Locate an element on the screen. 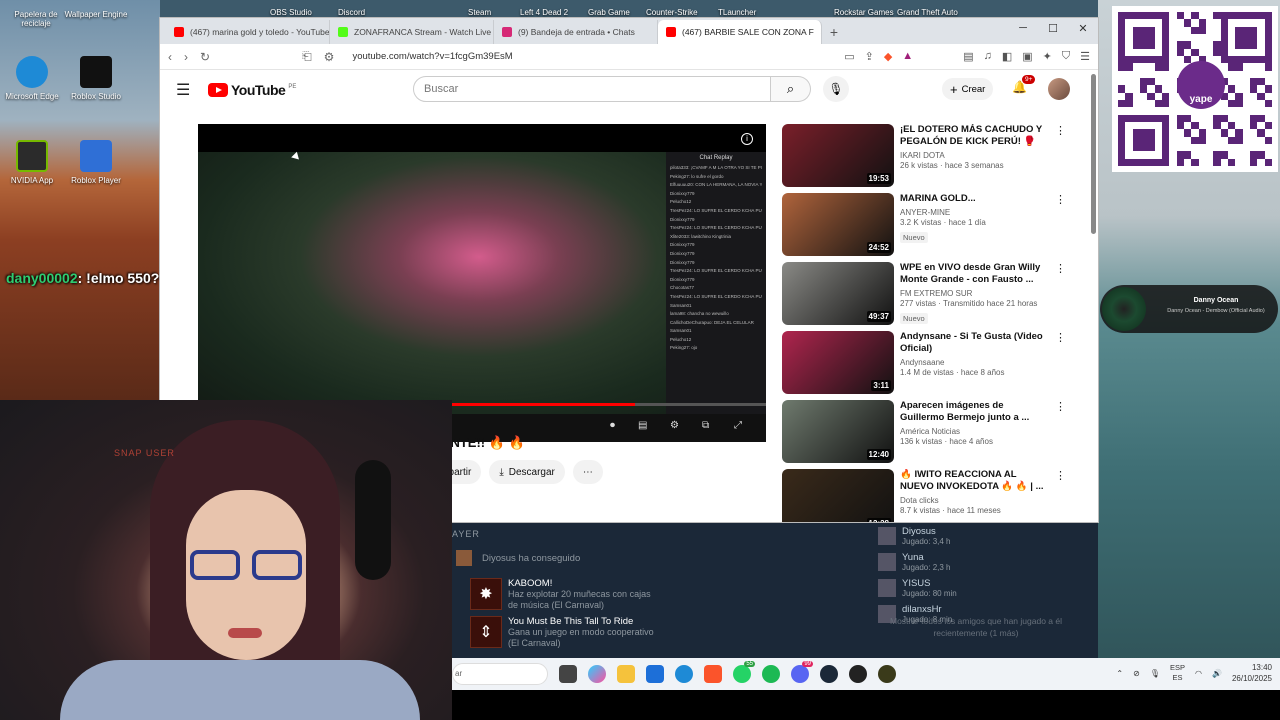 This screenshot has width=1280, height=720. page-scrollbar is located at coordinates (1093, 154).